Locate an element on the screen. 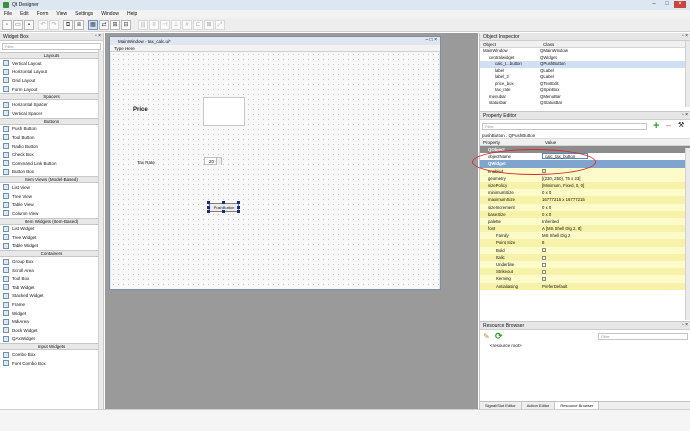  undo-icon: ↶ is located at coordinates (43, 25).